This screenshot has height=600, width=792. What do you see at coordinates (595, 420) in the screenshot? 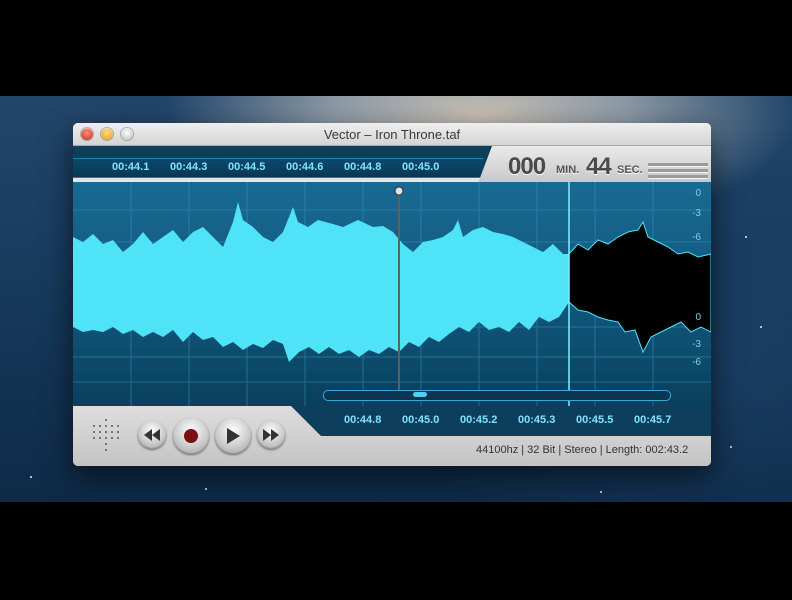
I see `timeline-bottom-tick: 00:45.5` at bounding box center [595, 420].